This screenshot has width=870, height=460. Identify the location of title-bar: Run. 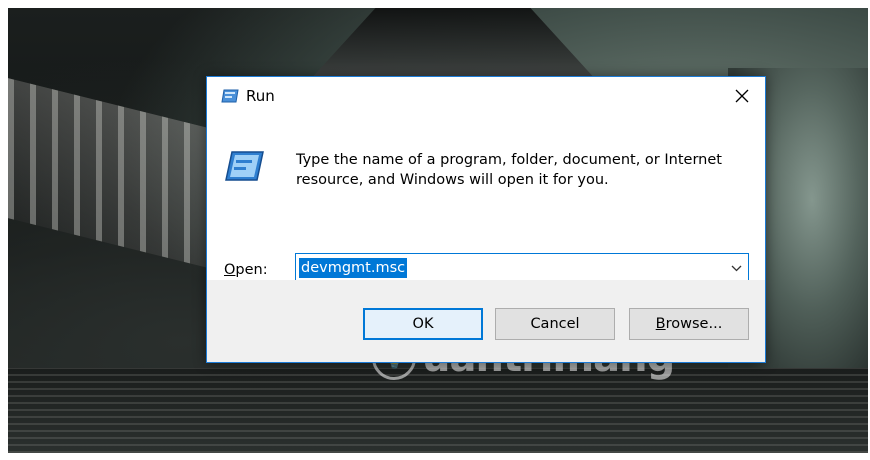
(486, 96).